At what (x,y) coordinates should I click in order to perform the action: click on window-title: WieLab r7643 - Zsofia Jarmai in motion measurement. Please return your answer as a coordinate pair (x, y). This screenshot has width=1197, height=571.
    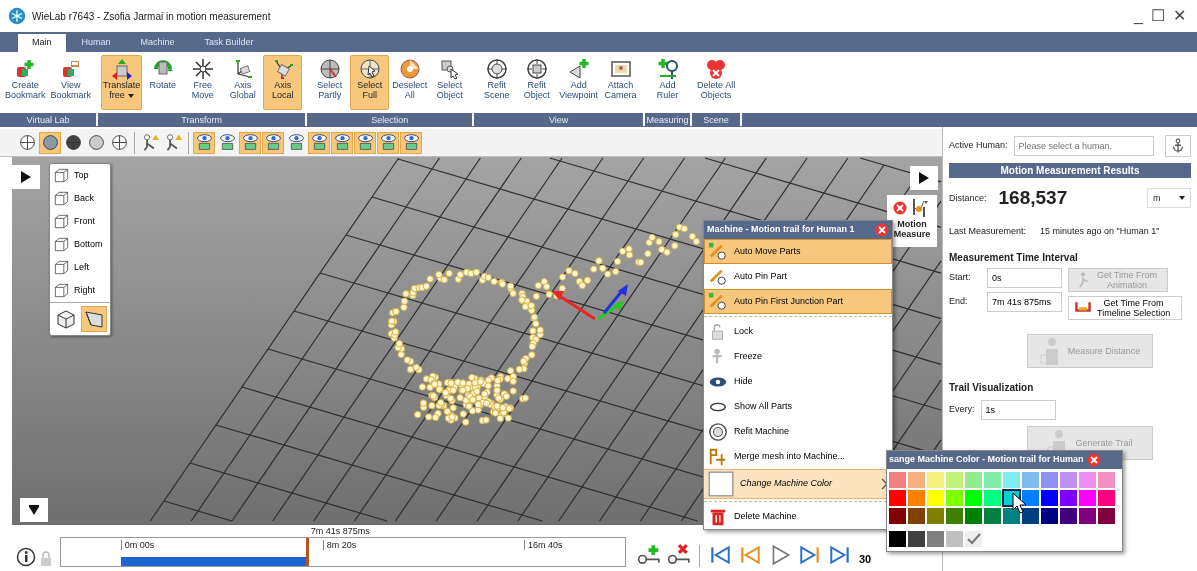
    Looking at the image, I should click on (151, 16).